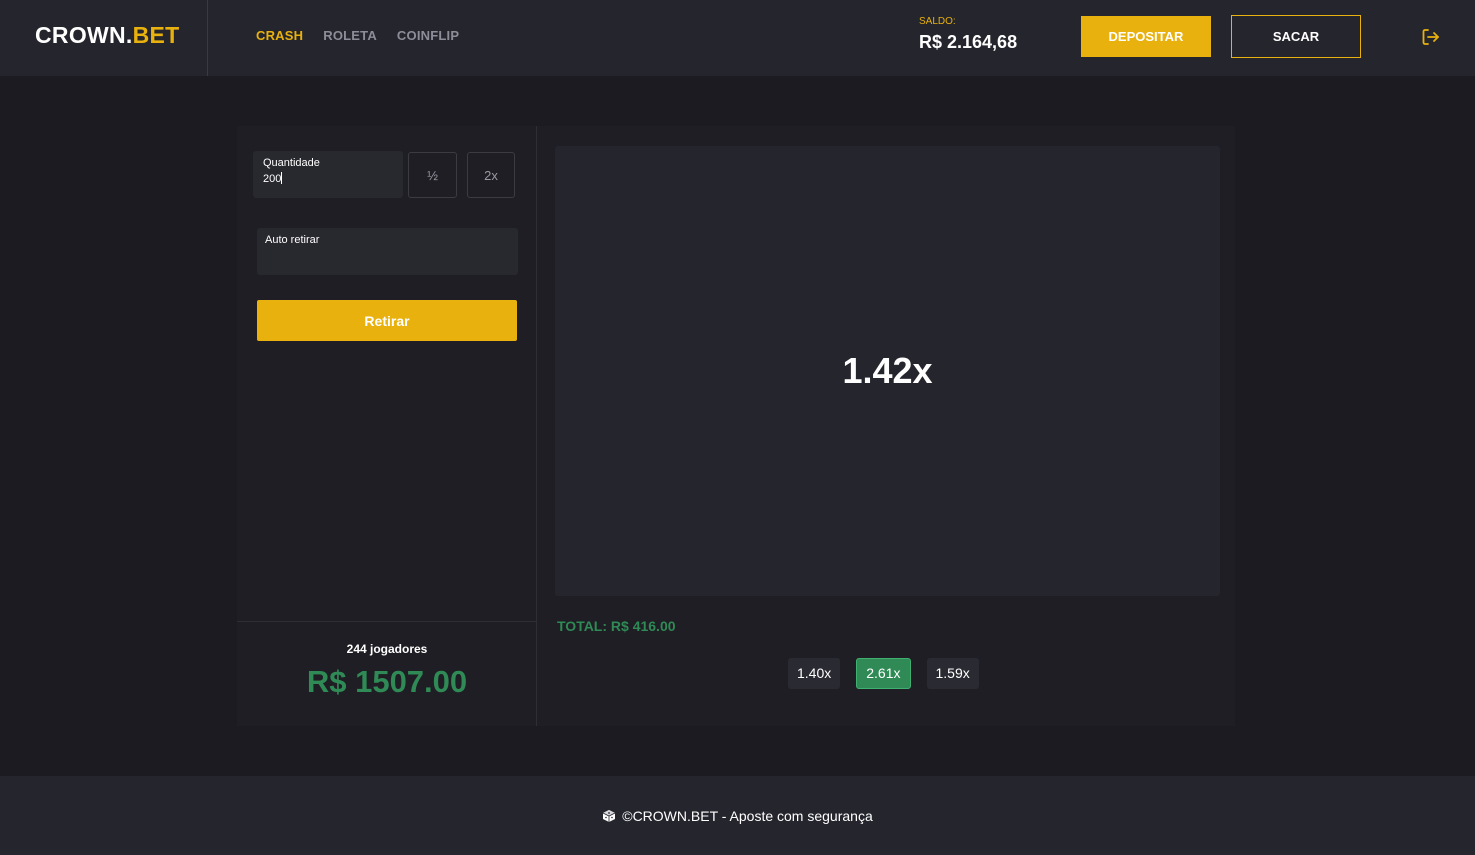 The height and width of the screenshot is (855, 1475). What do you see at coordinates (291, 163) in the screenshot?
I see `quantity-label: Quantidade` at bounding box center [291, 163].